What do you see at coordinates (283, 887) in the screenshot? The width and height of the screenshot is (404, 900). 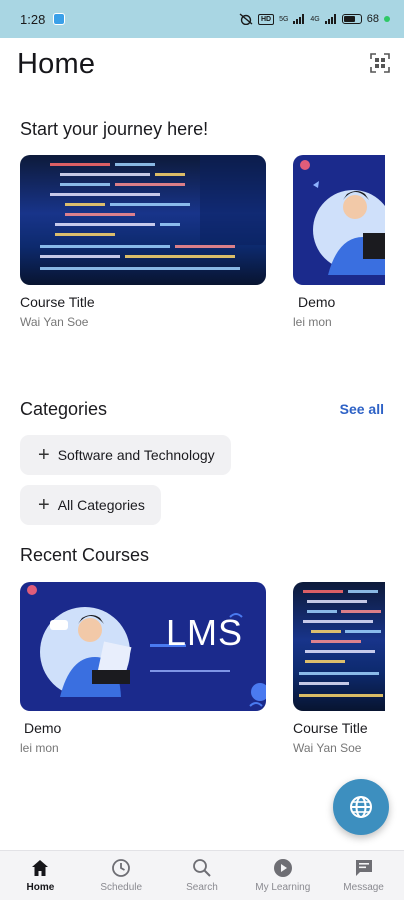 I see `nav-label: My Learning` at bounding box center [283, 887].